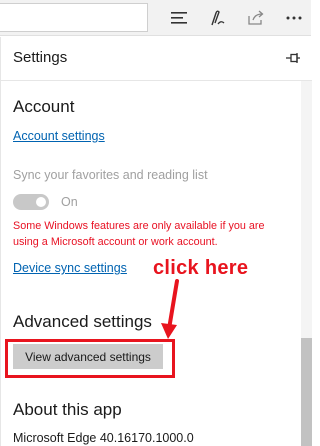 Image resolution: width=320 pixels, height=446 pixels. Describe the element at coordinates (67, 409) in the screenshot. I see `about-heading: About this app` at that location.